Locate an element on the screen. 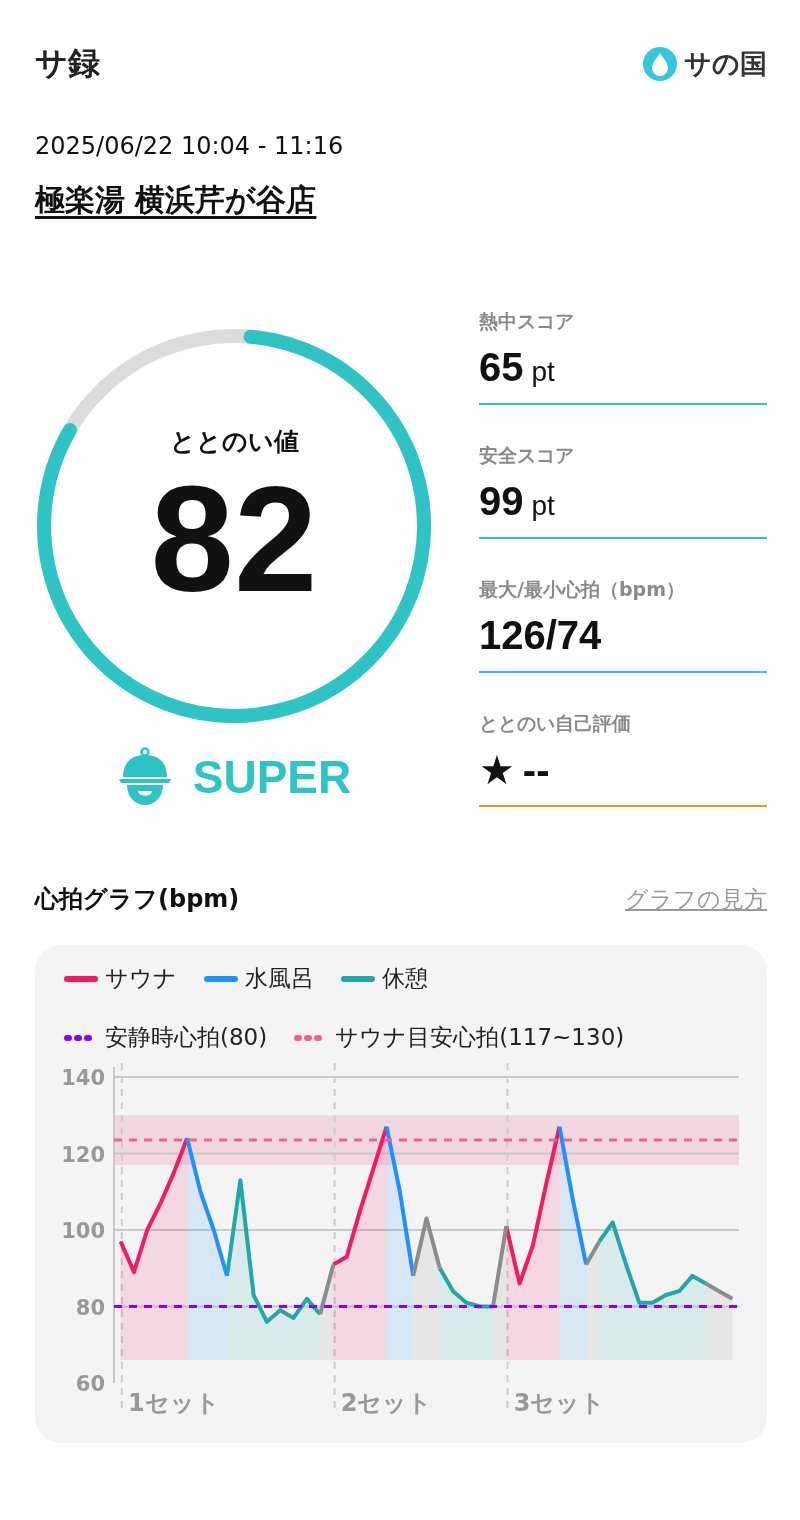  stat-value: -- is located at coordinates (536, 770).